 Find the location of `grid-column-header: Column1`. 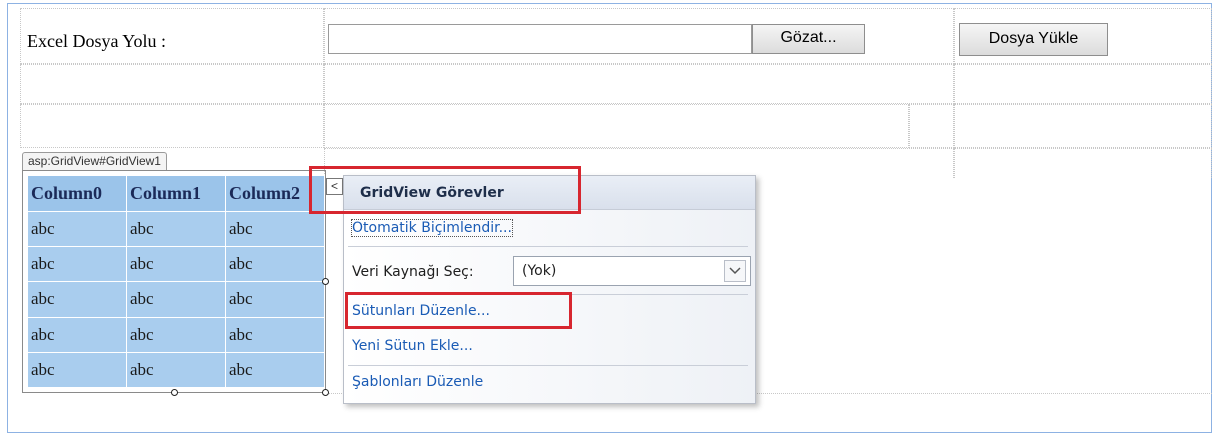

grid-column-header: Column1 is located at coordinates (176, 193).